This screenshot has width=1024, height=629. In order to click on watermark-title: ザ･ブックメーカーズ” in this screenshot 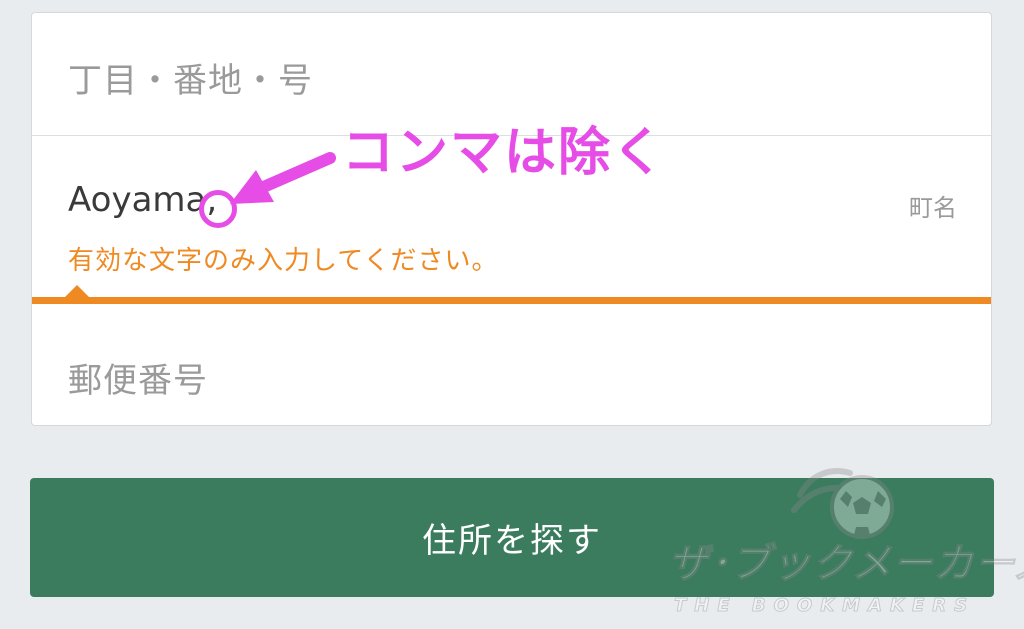, I will do `click(845, 564)`.